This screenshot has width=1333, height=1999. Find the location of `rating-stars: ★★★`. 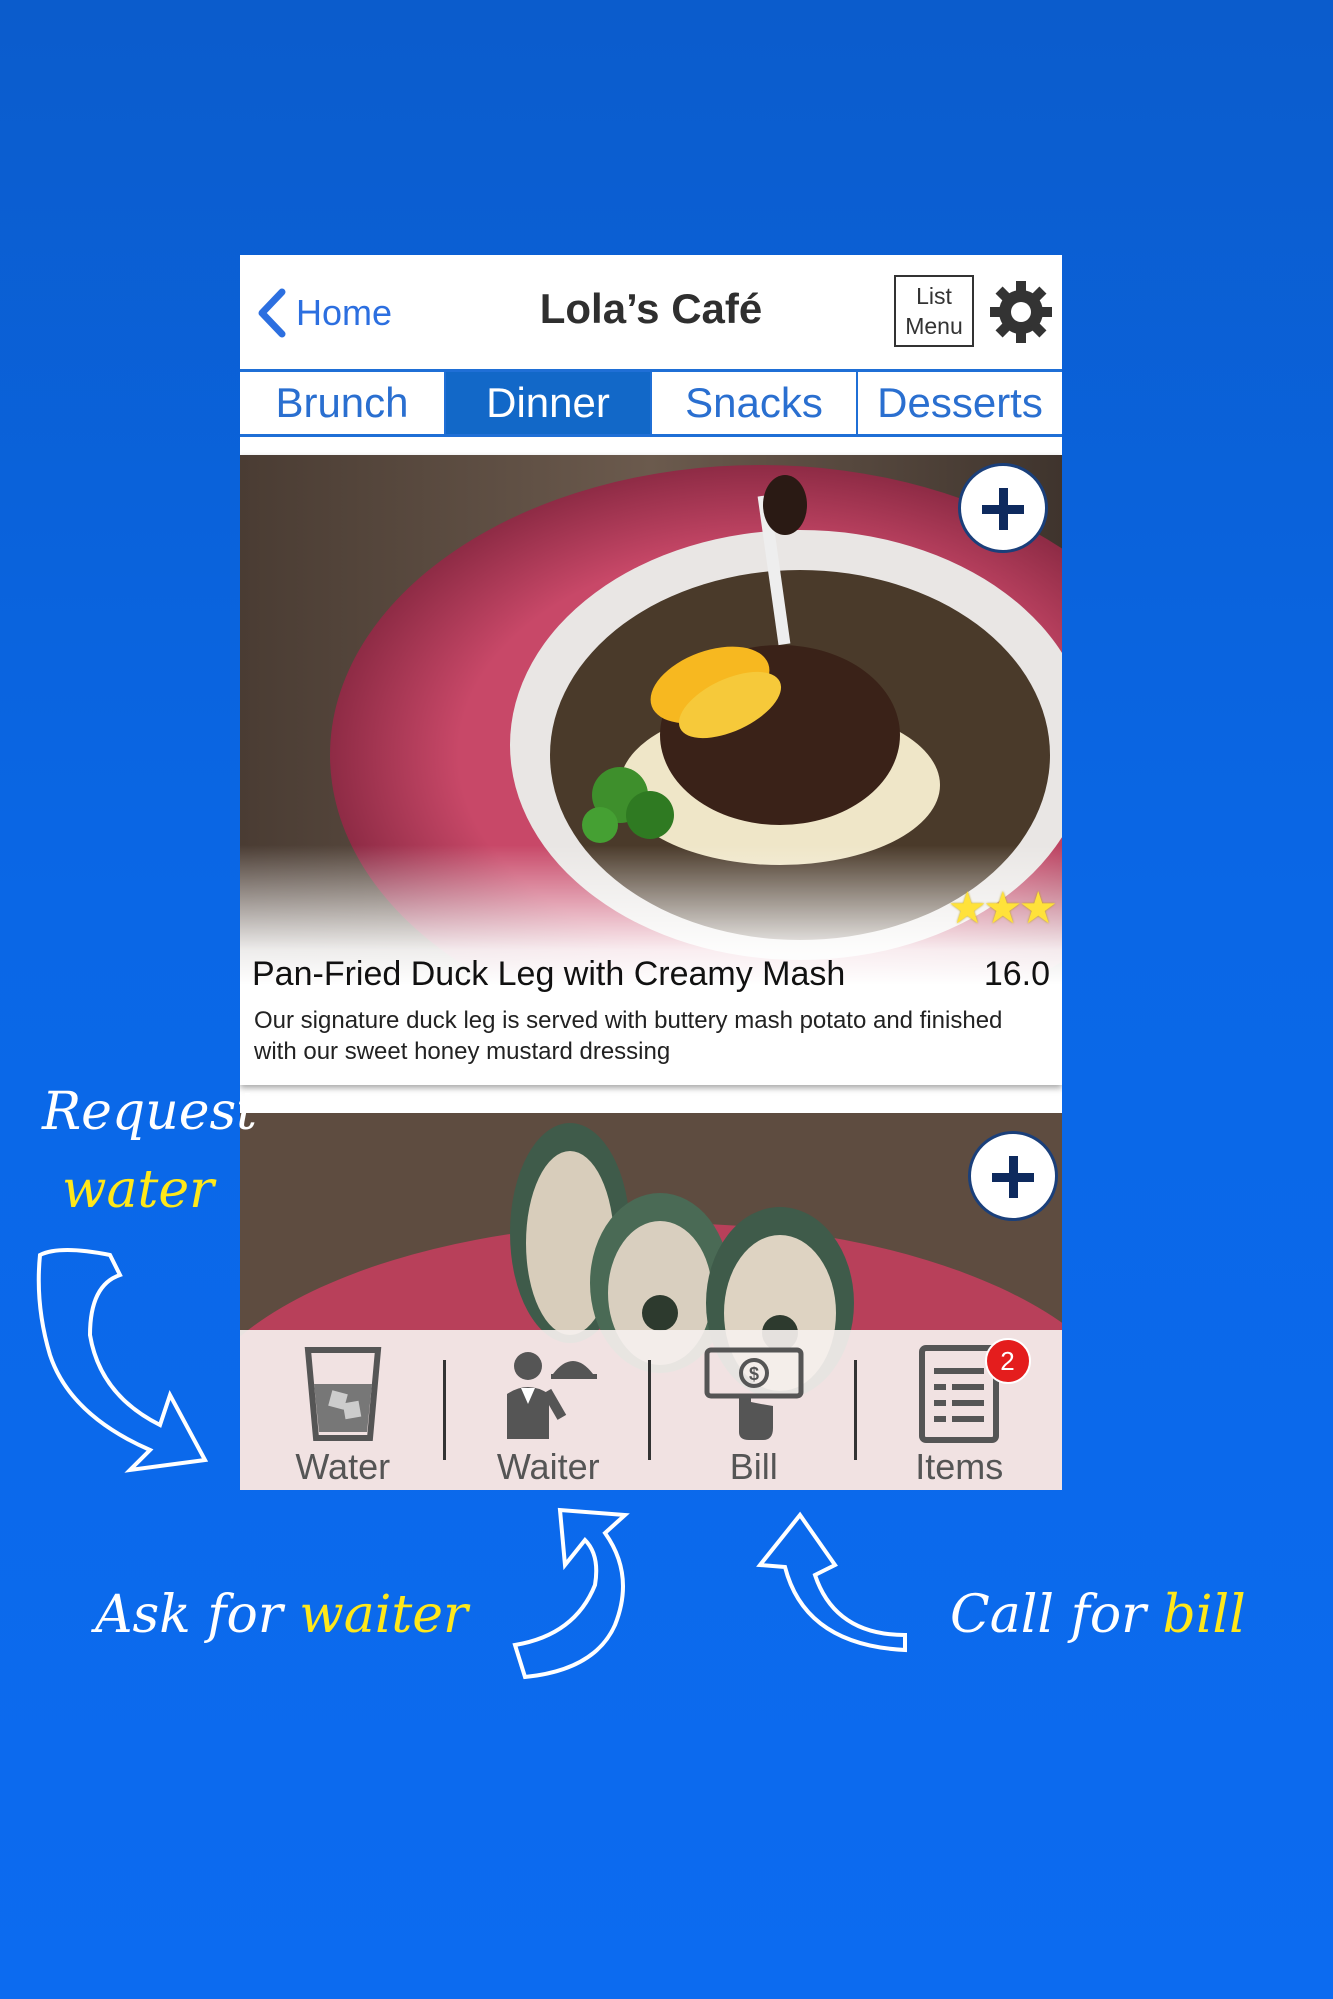

rating-stars: ★★★ is located at coordinates (1002, 908).